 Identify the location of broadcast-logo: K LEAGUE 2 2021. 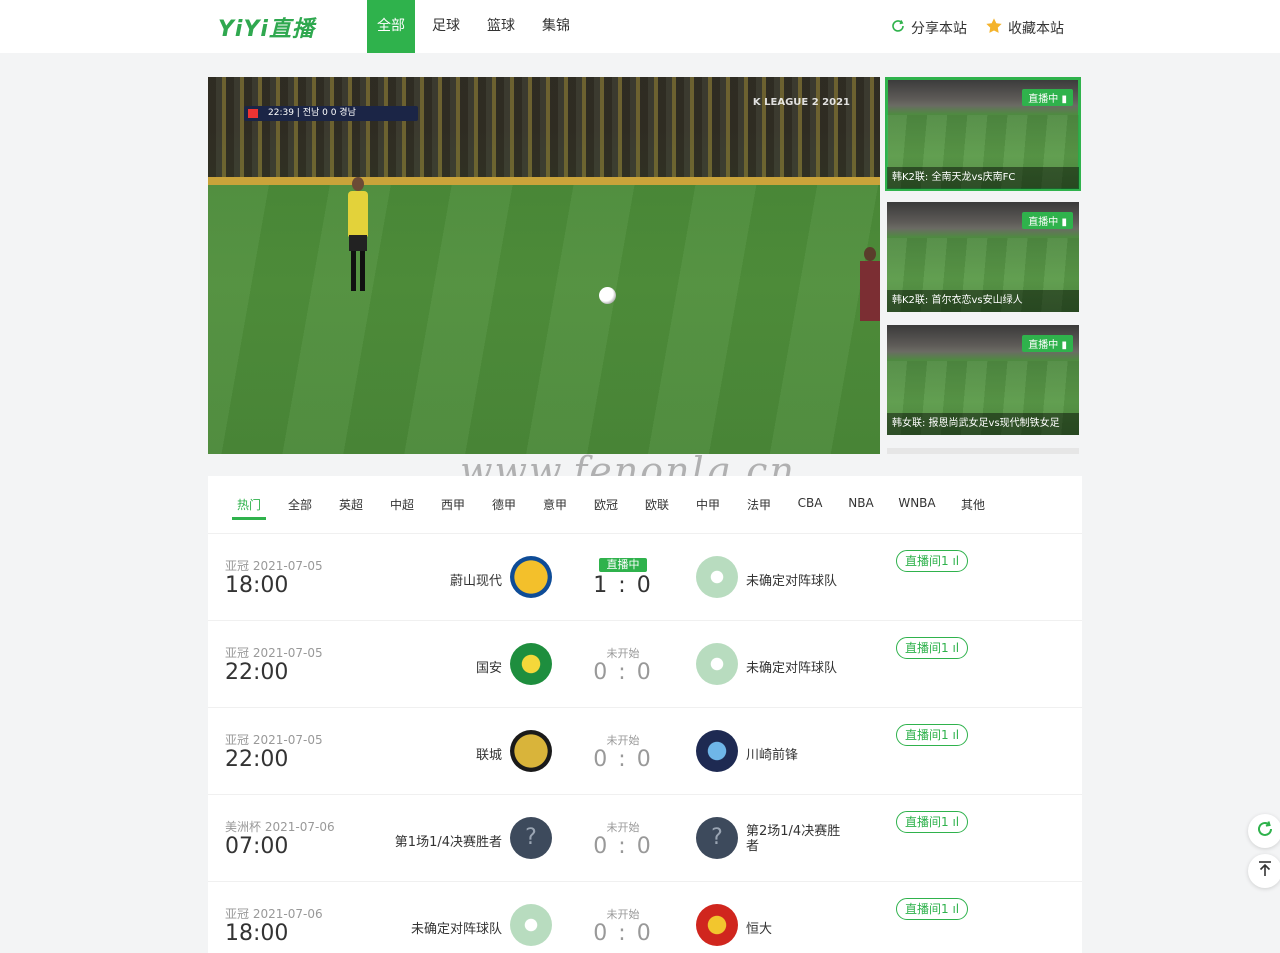
(801, 102).